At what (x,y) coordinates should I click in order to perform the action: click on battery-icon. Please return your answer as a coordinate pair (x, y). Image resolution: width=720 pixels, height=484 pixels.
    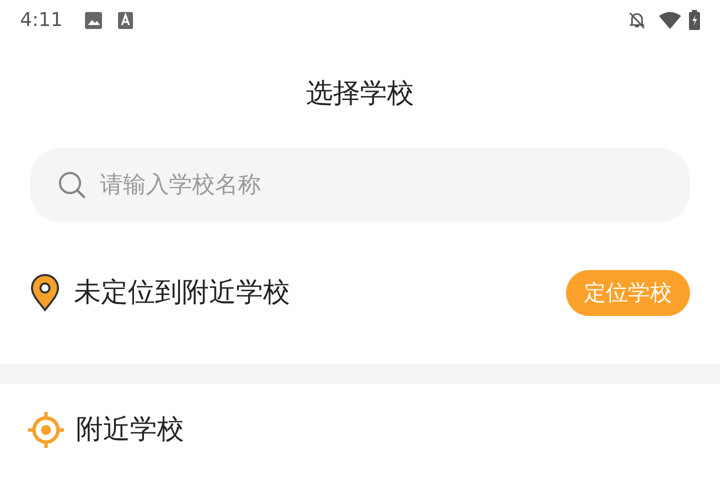
    Looking at the image, I should click on (694, 20).